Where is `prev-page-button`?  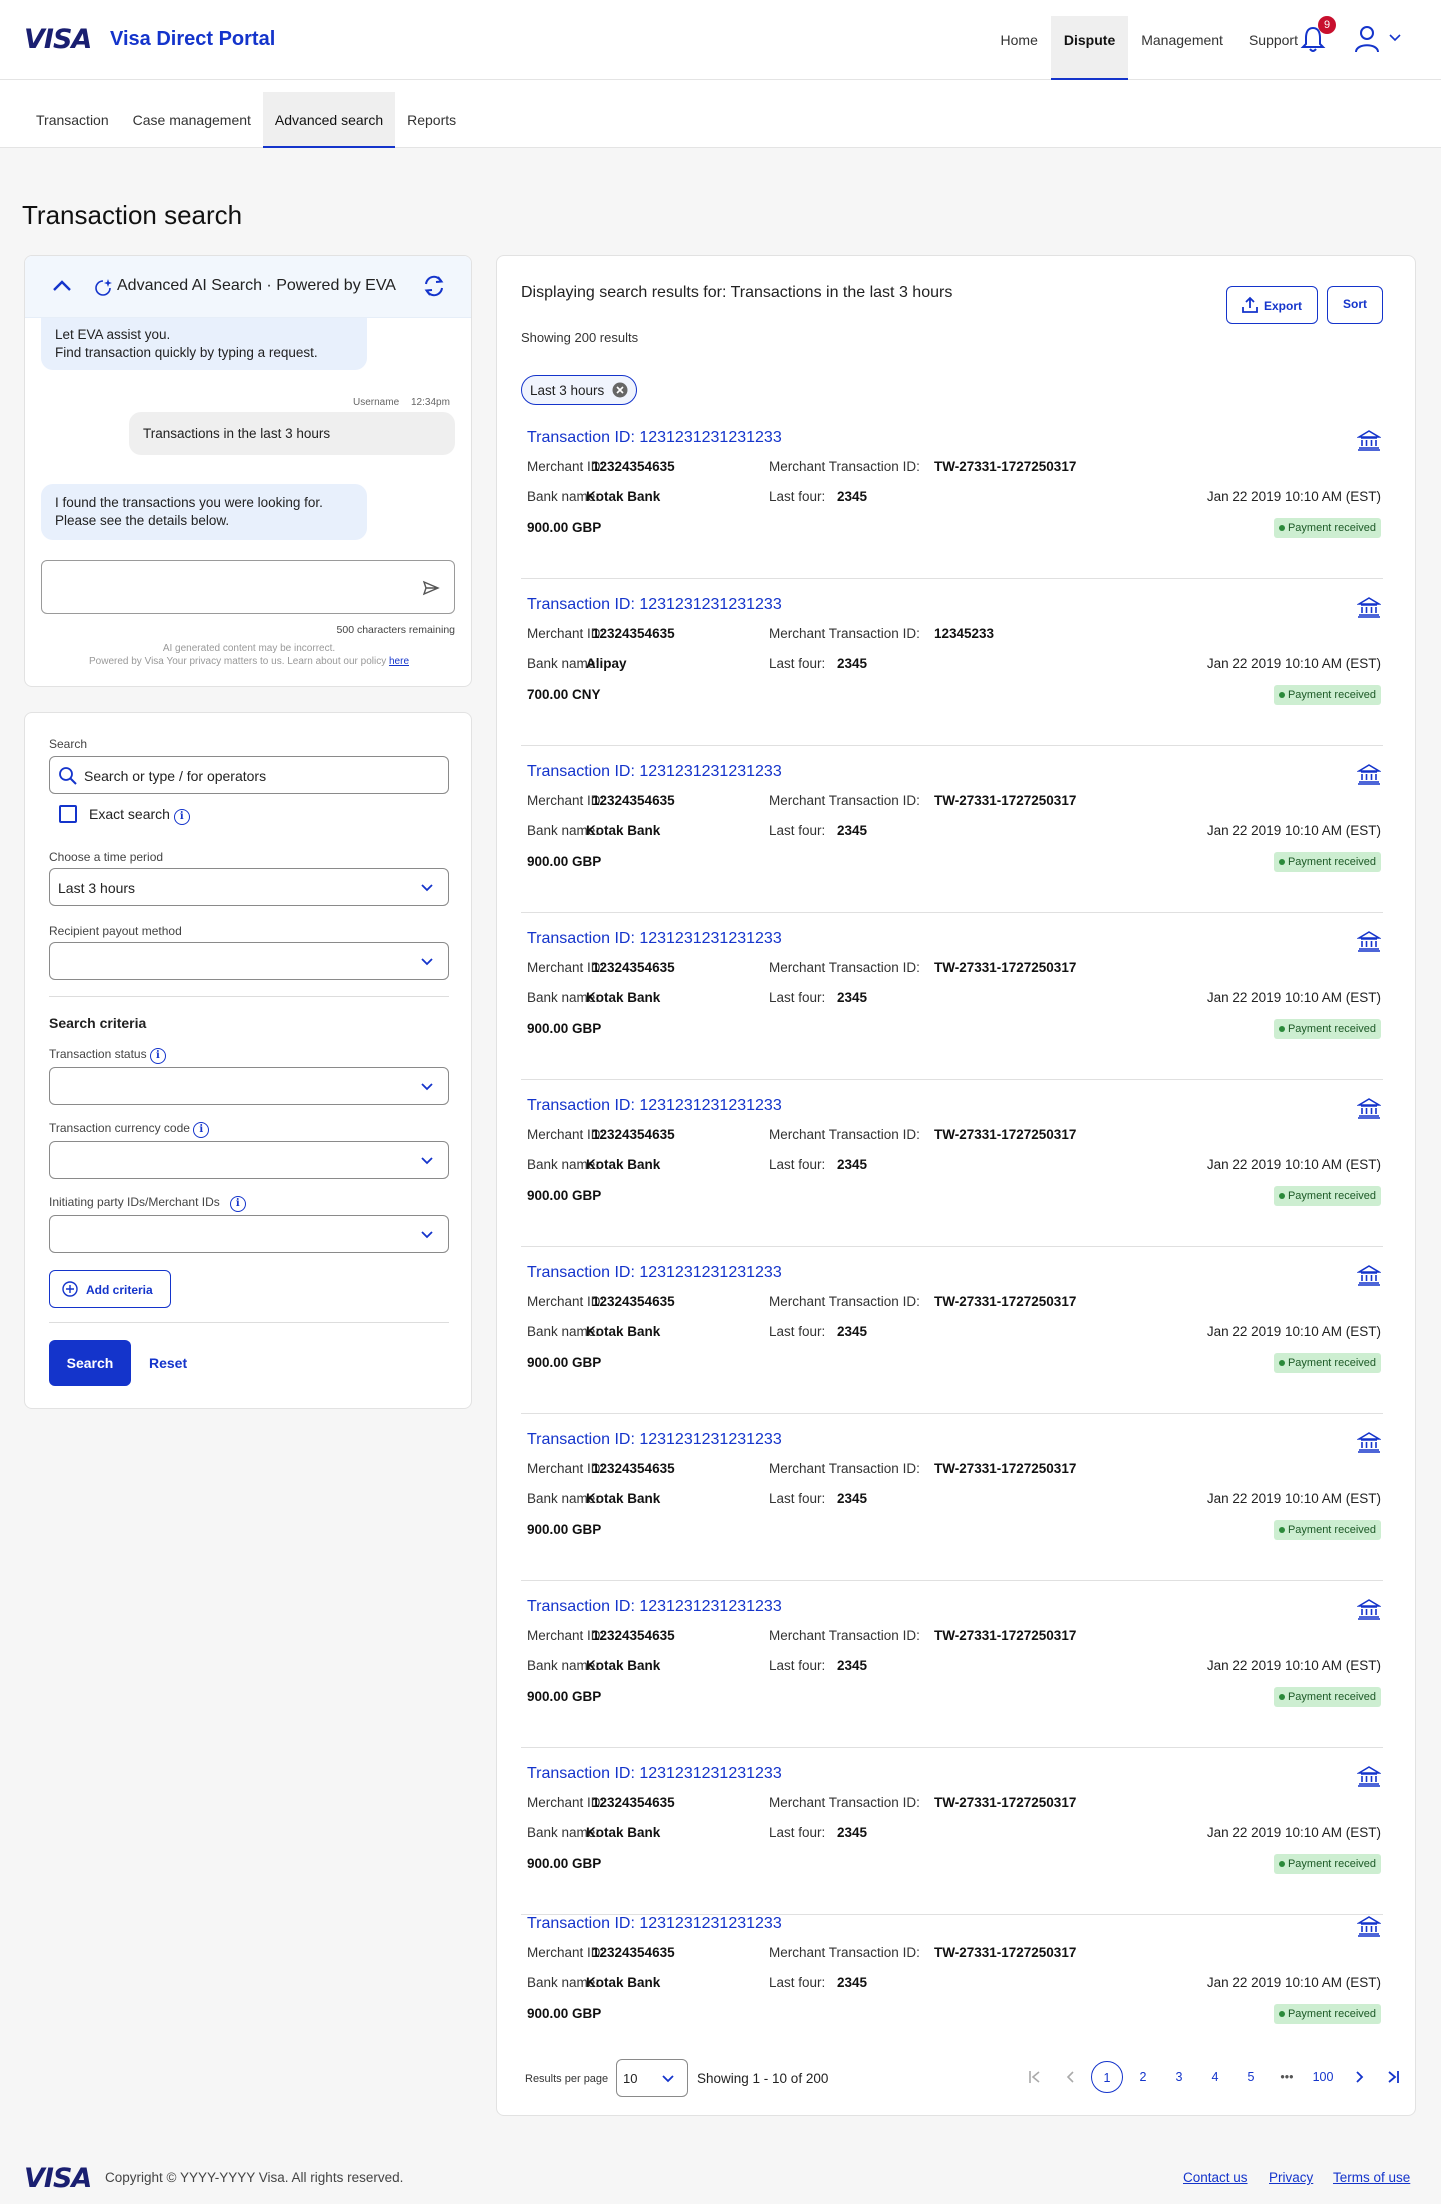 prev-page-button is located at coordinates (1071, 2077).